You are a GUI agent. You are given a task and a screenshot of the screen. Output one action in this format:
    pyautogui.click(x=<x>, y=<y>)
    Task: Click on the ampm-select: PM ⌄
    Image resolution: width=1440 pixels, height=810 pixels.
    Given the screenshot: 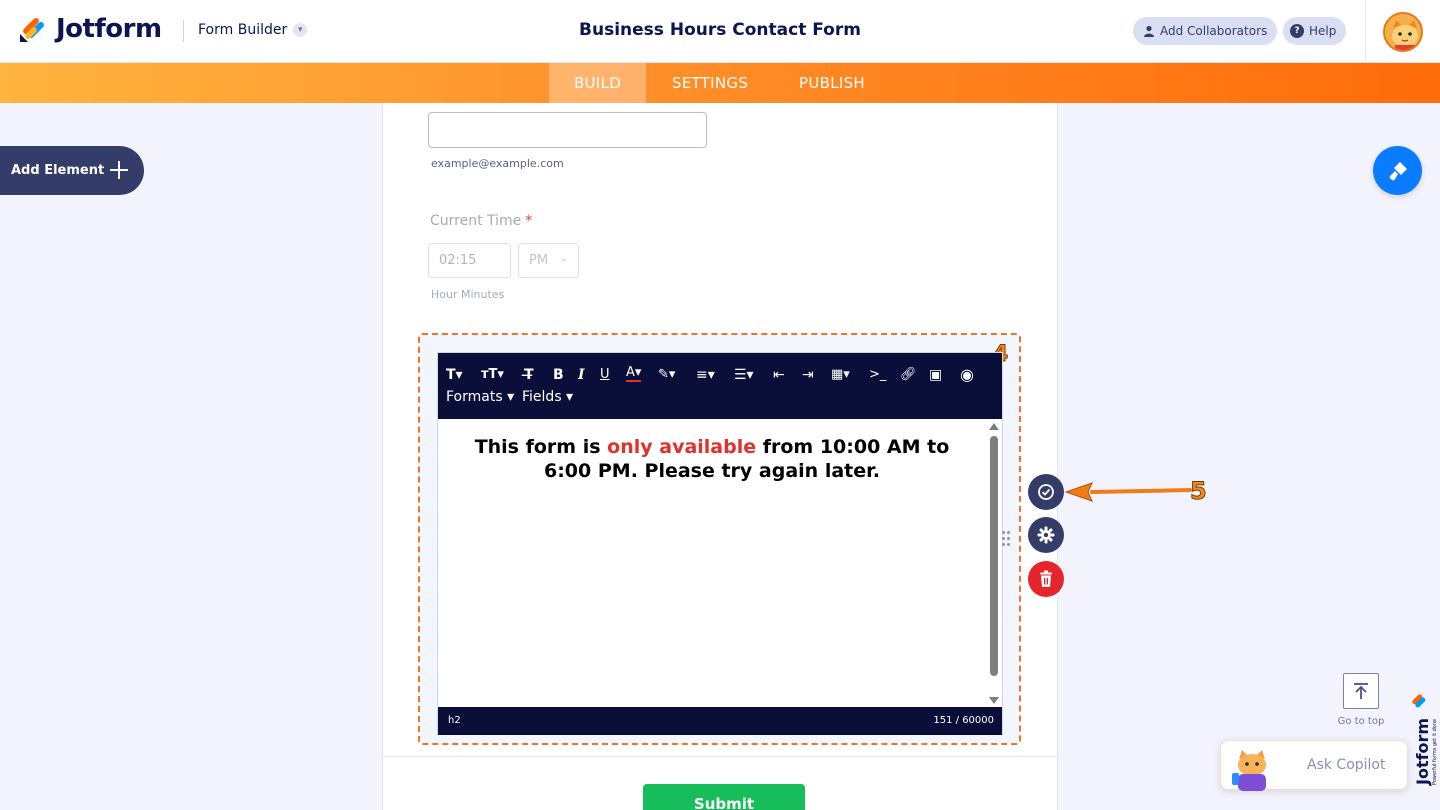 What is the action you would take?
    pyautogui.click(x=548, y=260)
    